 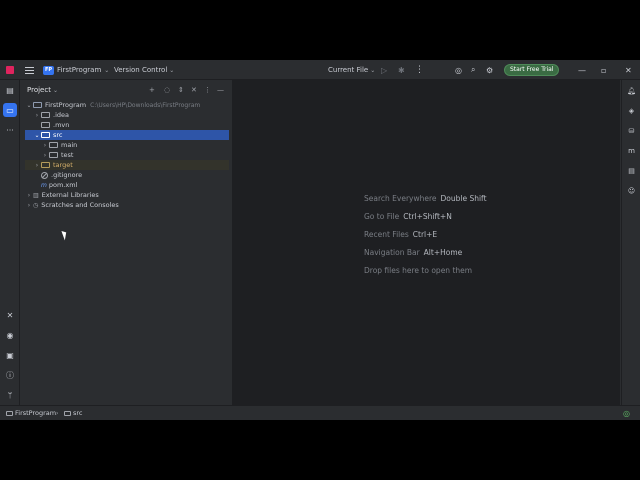 What do you see at coordinates (10, 110) in the screenshot?
I see `project-folder-icon: ▭` at bounding box center [10, 110].